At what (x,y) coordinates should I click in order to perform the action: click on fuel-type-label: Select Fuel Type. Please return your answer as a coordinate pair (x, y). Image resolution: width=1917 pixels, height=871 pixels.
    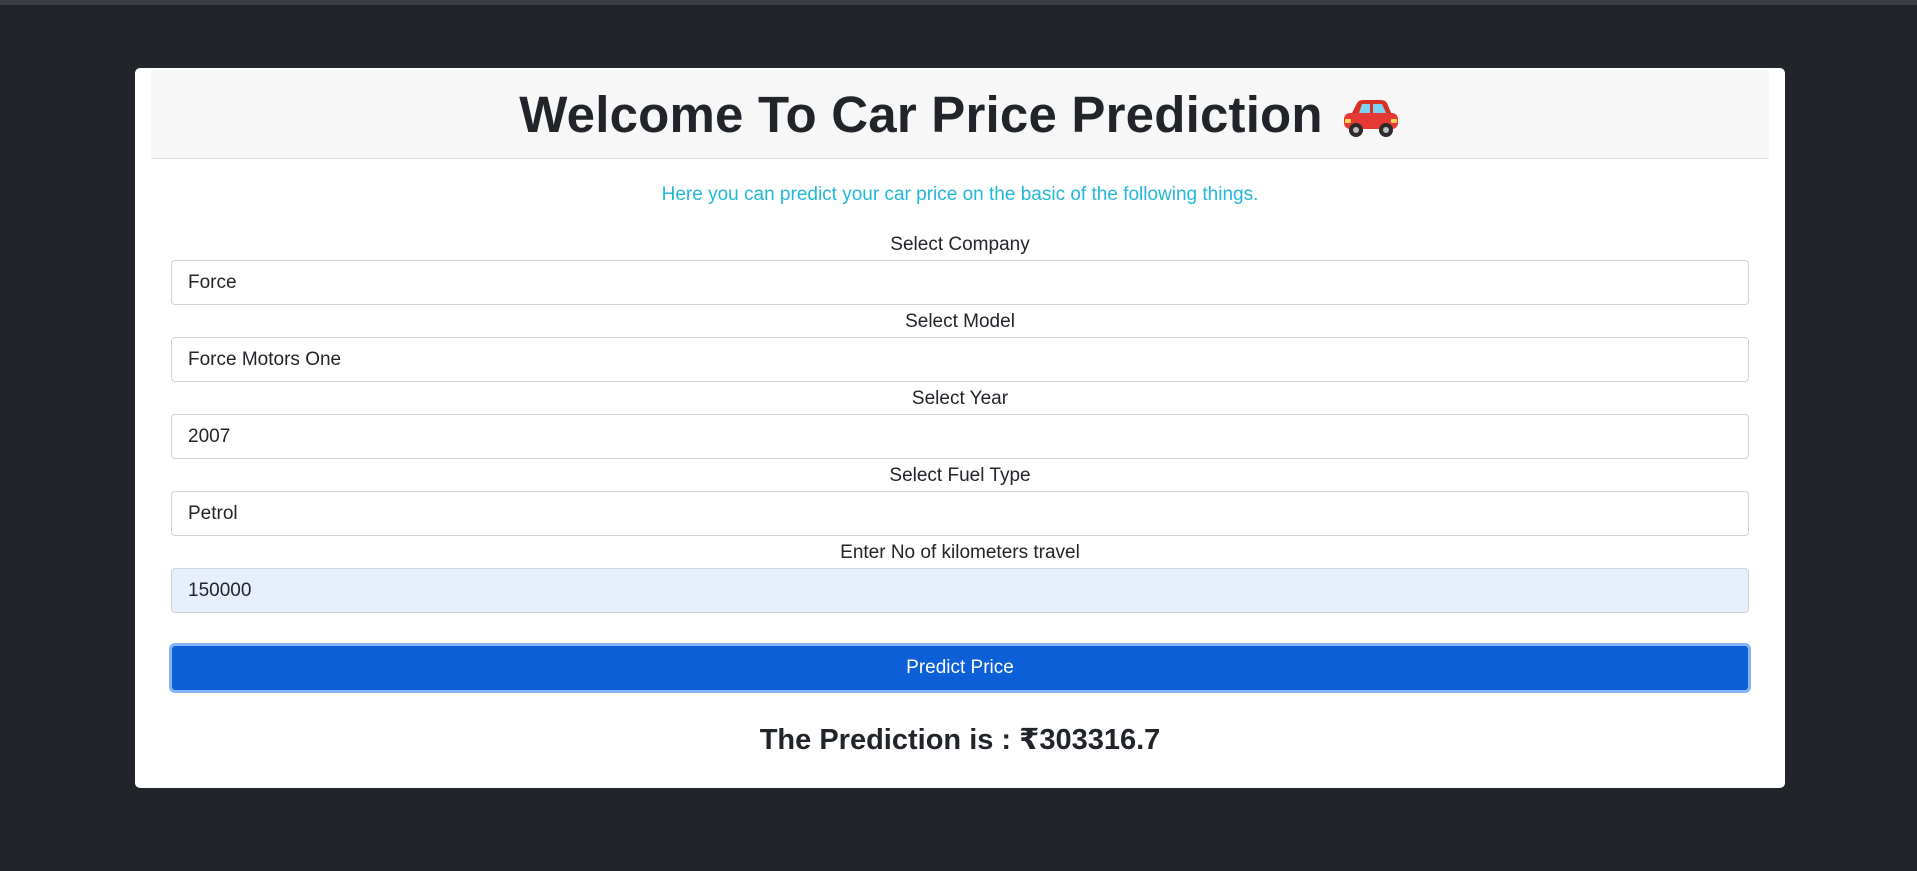
    Looking at the image, I should click on (960, 475).